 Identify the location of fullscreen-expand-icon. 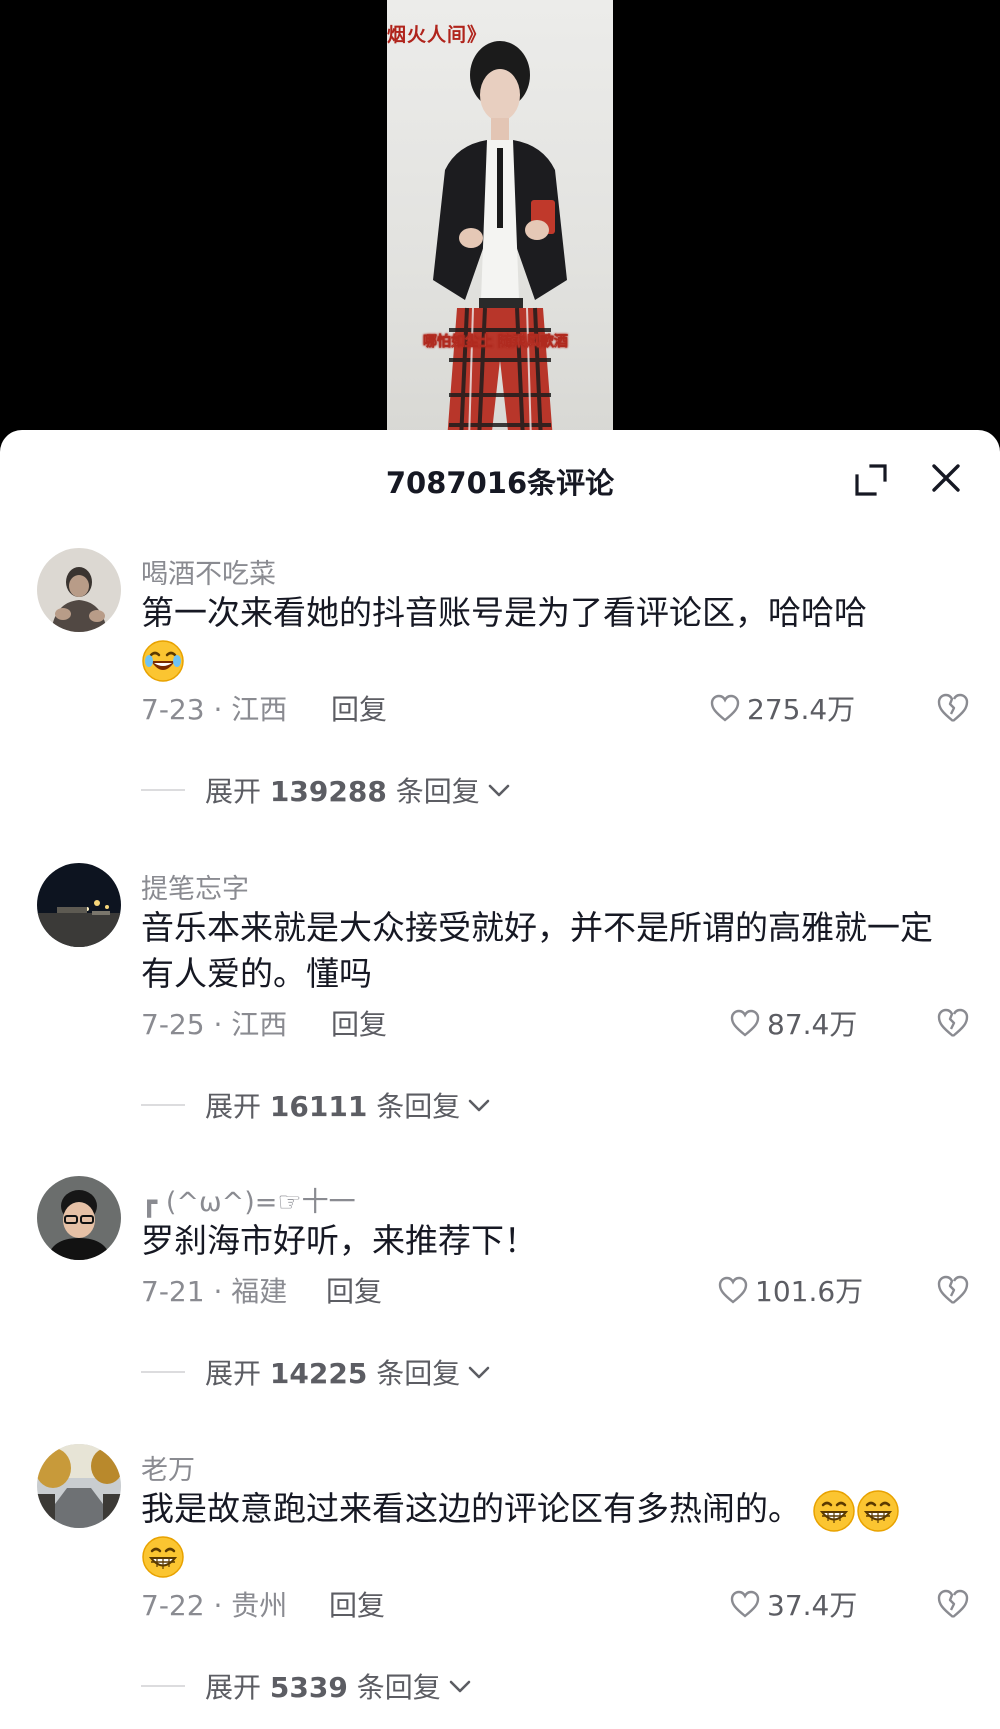
(871, 480).